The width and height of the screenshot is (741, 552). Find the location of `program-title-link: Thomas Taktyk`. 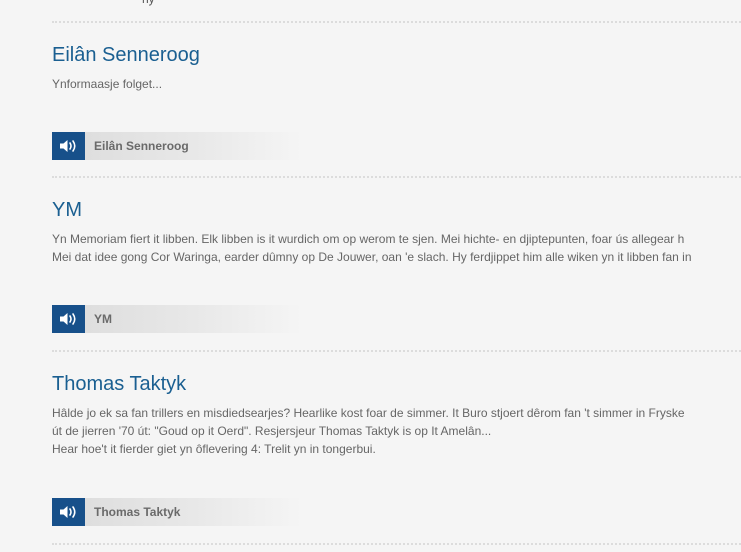

program-title-link: Thomas Taktyk is located at coordinates (396, 384).